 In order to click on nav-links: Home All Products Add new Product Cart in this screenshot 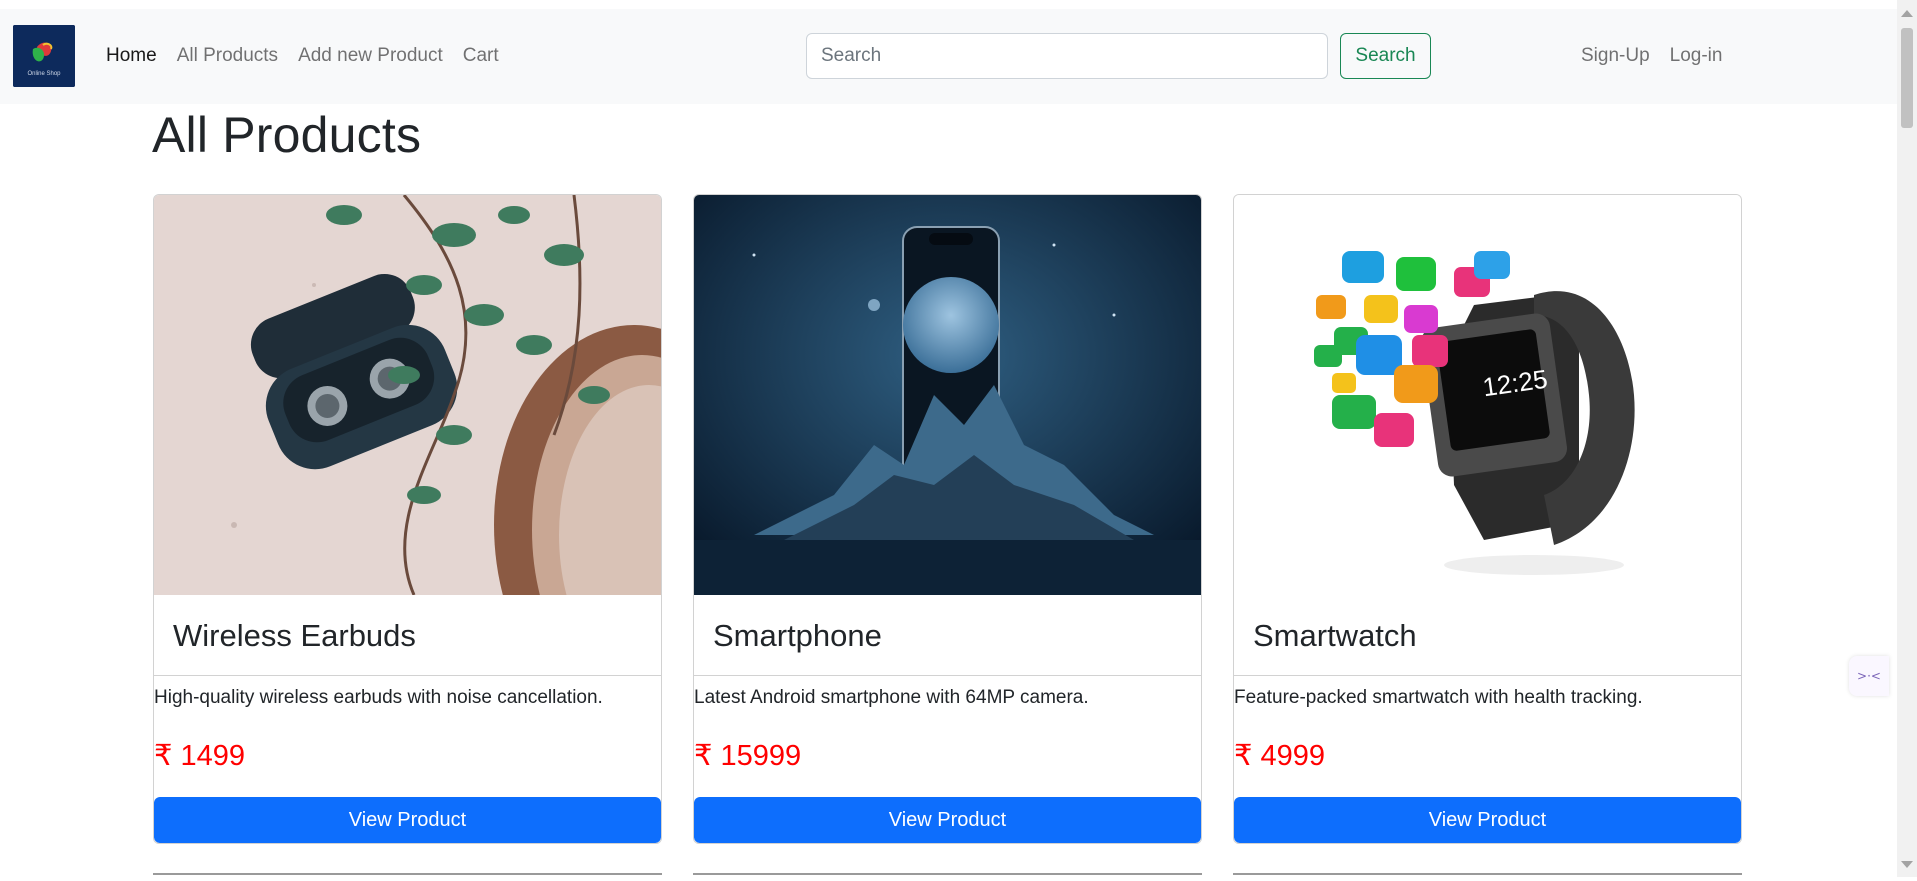, I will do `click(312, 56)`.